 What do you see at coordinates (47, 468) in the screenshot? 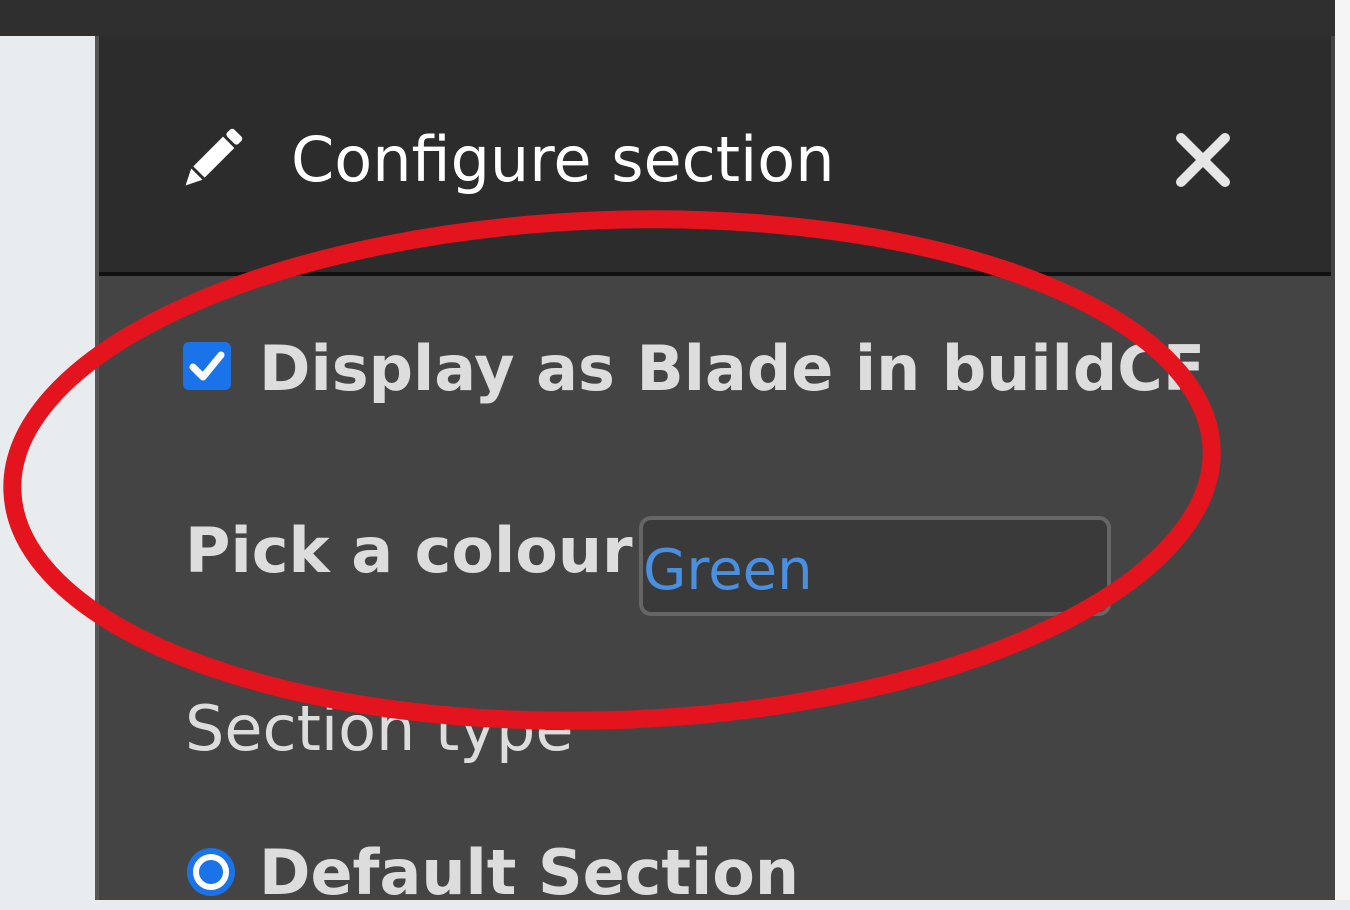
I see `page-background` at bounding box center [47, 468].